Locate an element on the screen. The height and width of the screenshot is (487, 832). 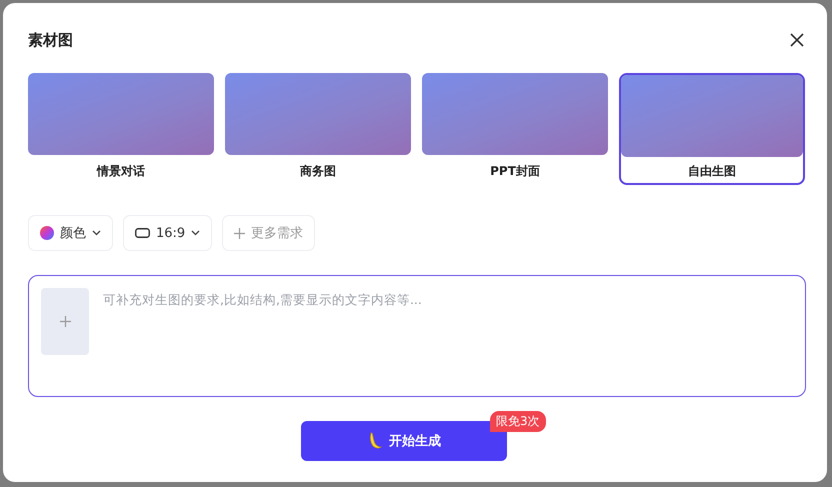
ratio-dropdown: 16:9 is located at coordinates (167, 233).